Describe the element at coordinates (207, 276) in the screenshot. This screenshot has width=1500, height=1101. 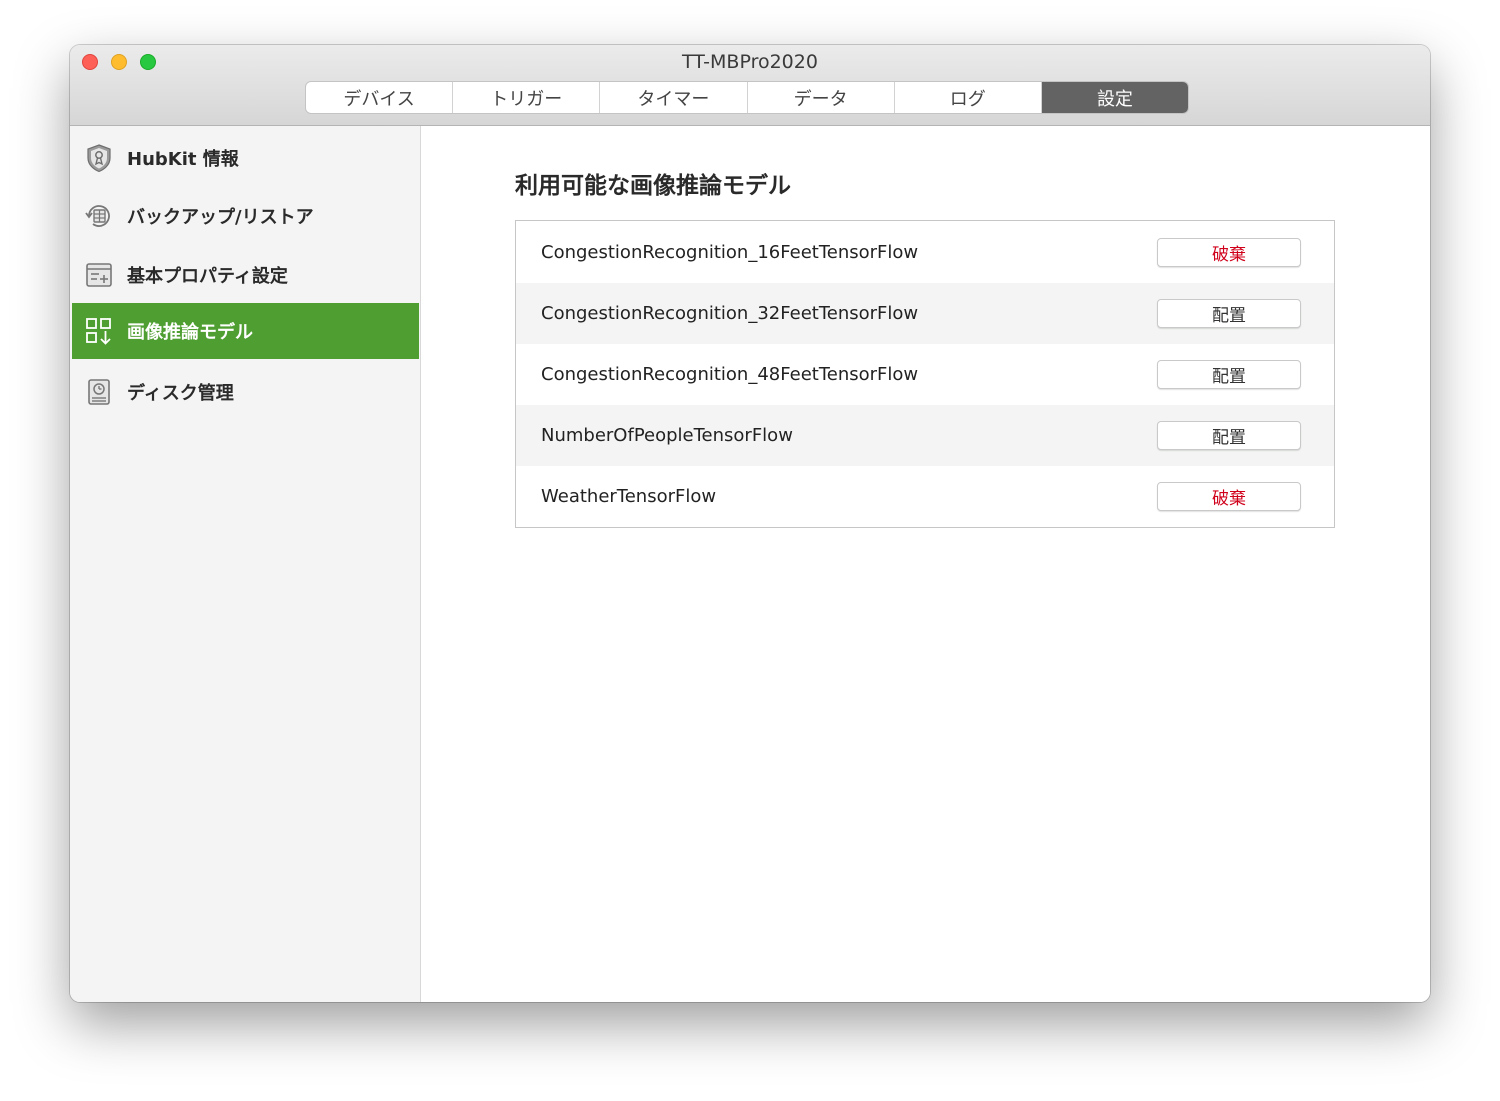
I see `sidebar-item-label: 基本プロパティ設定` at that location.